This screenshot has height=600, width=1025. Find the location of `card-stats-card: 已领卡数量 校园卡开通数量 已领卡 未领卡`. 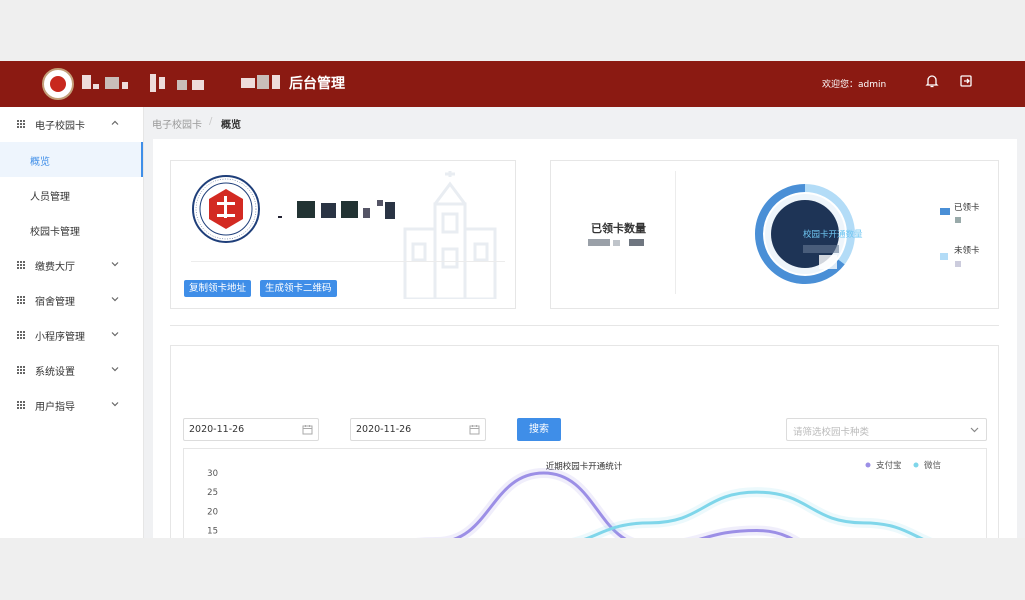

card-stats-card: 已领卡数量 校园卡开通数量 已领卡 未领卡 is located at coordinates (774, 234).